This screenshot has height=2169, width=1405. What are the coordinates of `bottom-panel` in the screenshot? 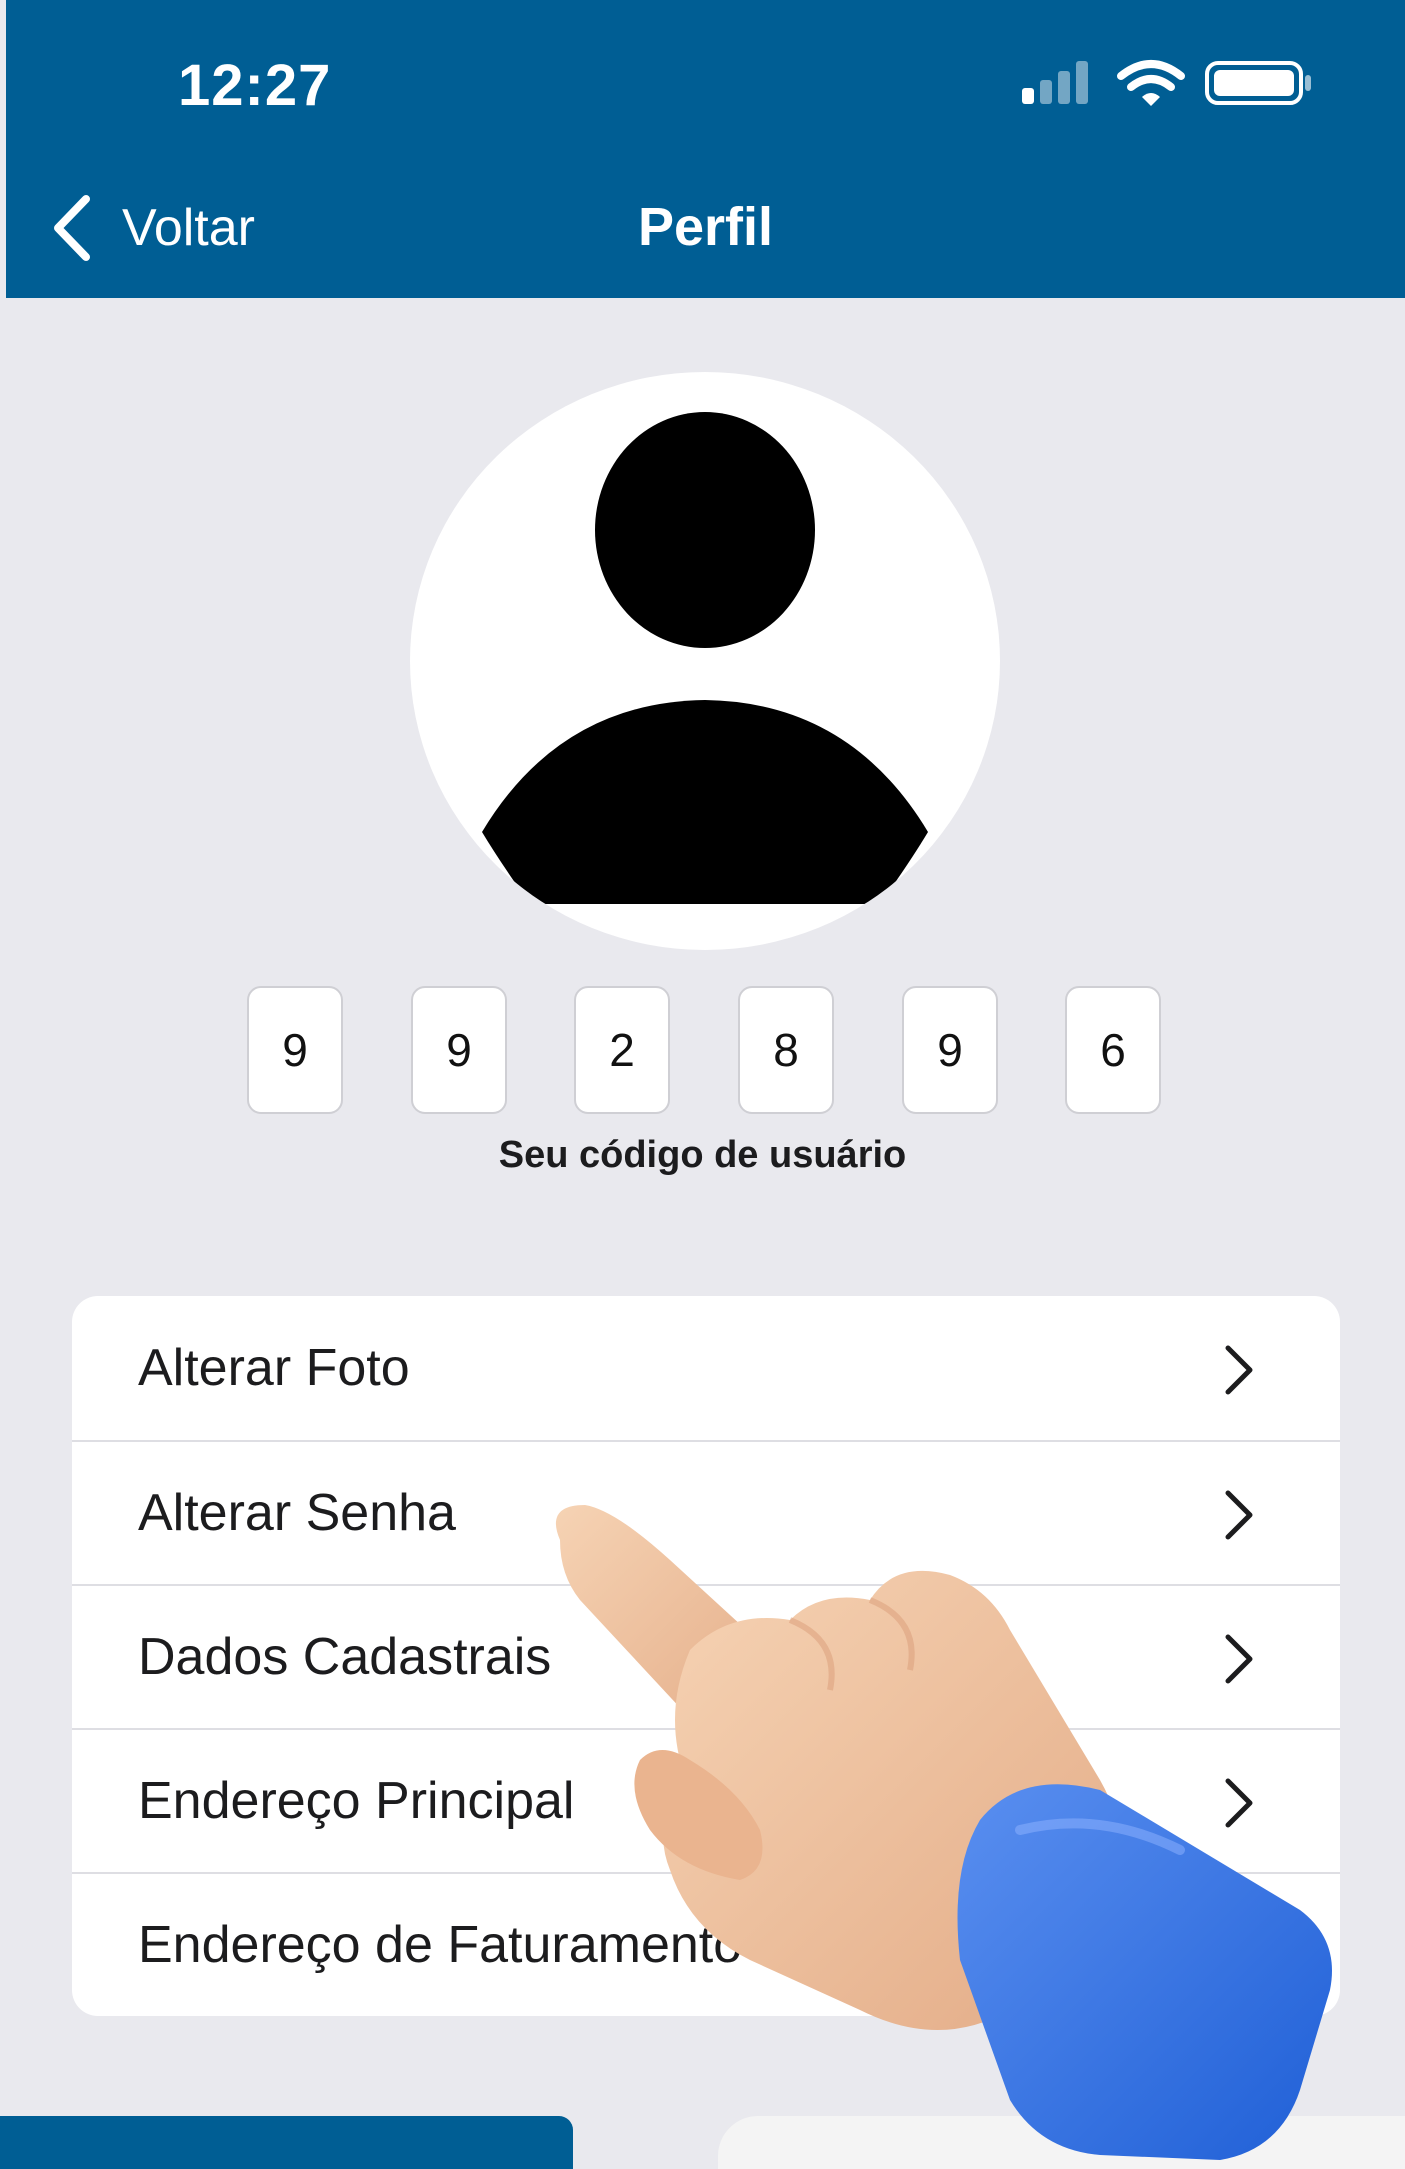 It's located at (1061, 2142).